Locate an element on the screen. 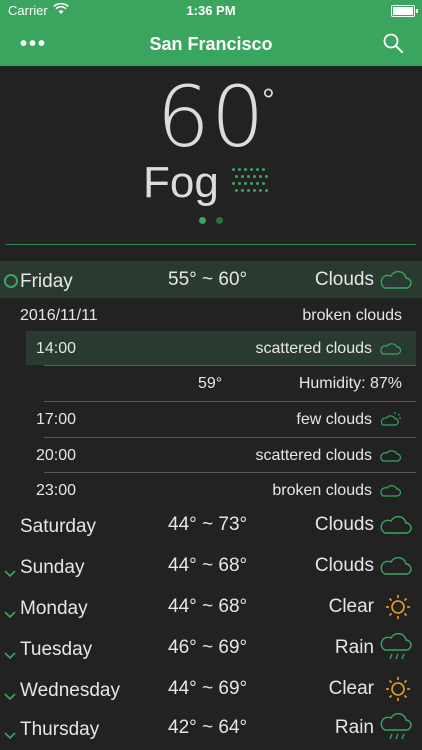  nav-bar: ••• San Francisco is located at coordinates (211, 44).